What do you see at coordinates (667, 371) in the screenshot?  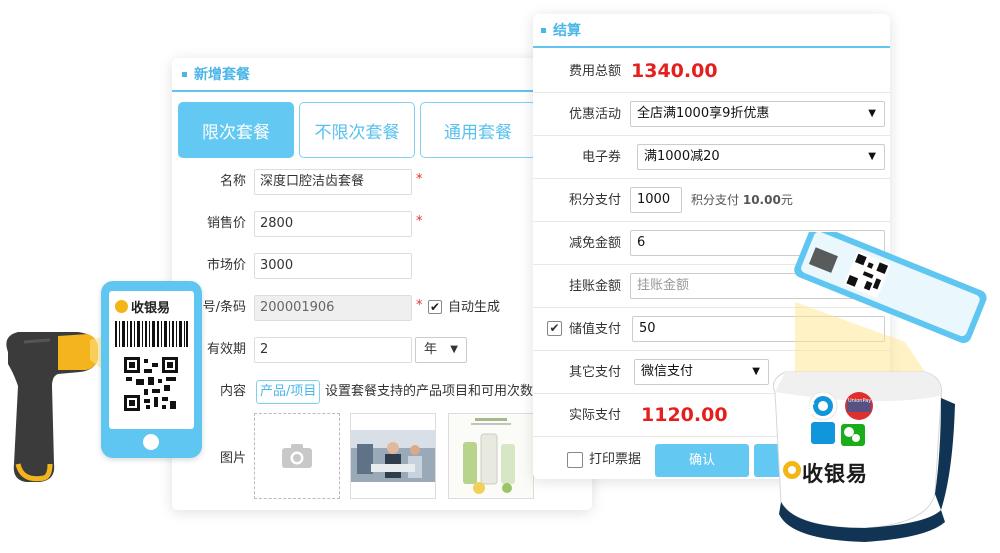 I see `other-pay-value: 微信支付` at bounding box center [667, 371].